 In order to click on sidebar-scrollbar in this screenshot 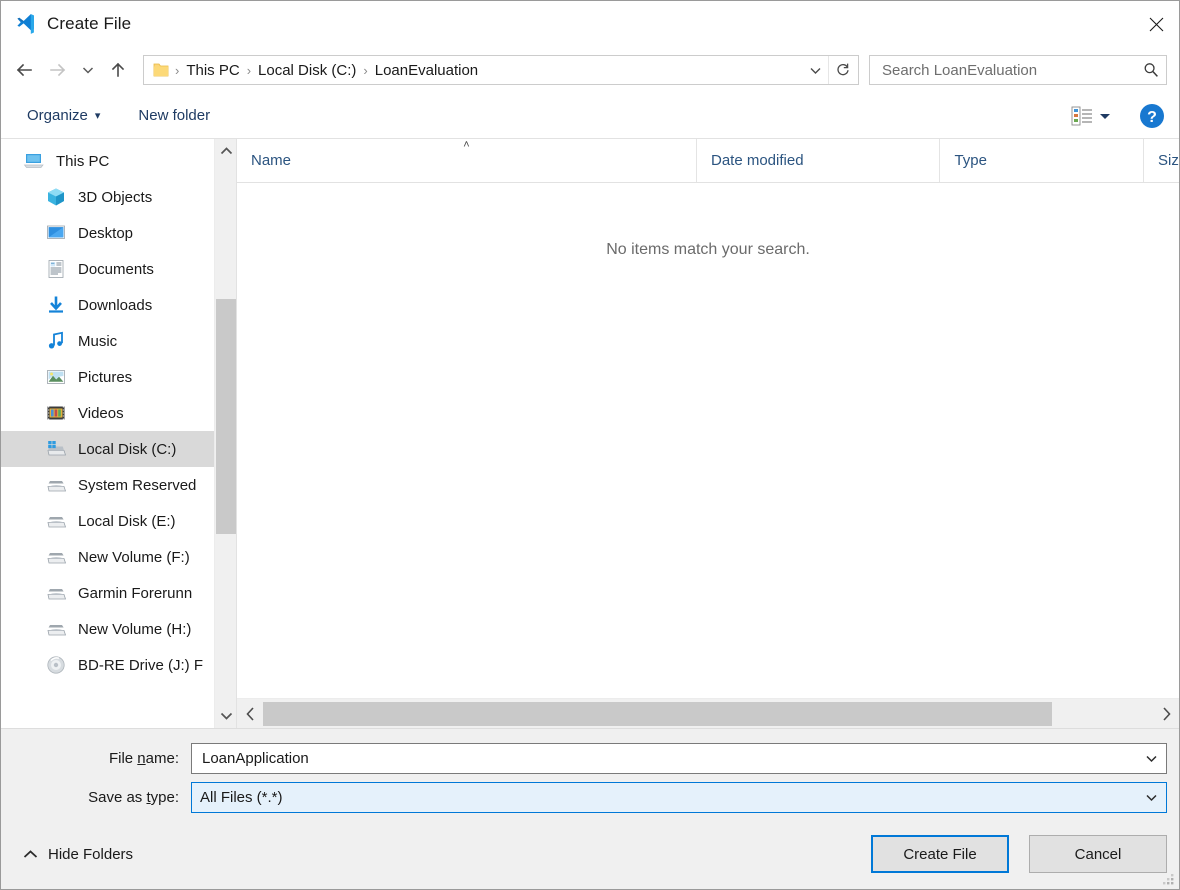, I will do `click(225, 433)`.